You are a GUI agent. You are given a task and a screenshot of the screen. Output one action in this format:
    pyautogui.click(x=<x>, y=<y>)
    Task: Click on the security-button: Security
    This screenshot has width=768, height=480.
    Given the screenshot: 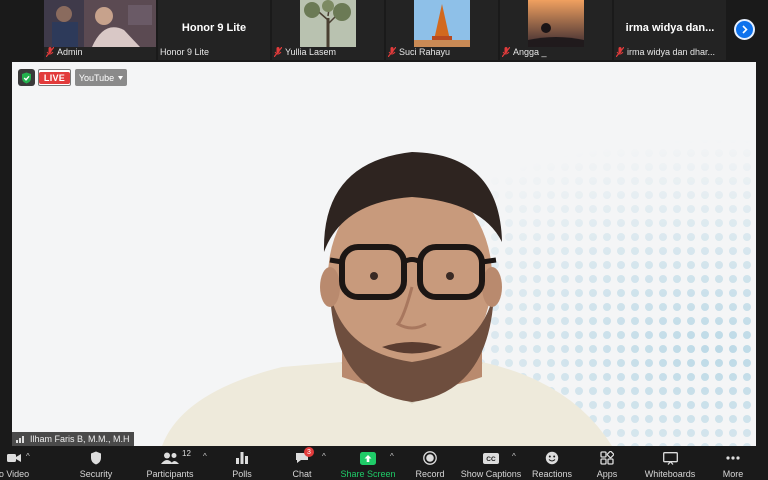 What is the action you would take?
    pyautogui.click(x=96, y=463)
    